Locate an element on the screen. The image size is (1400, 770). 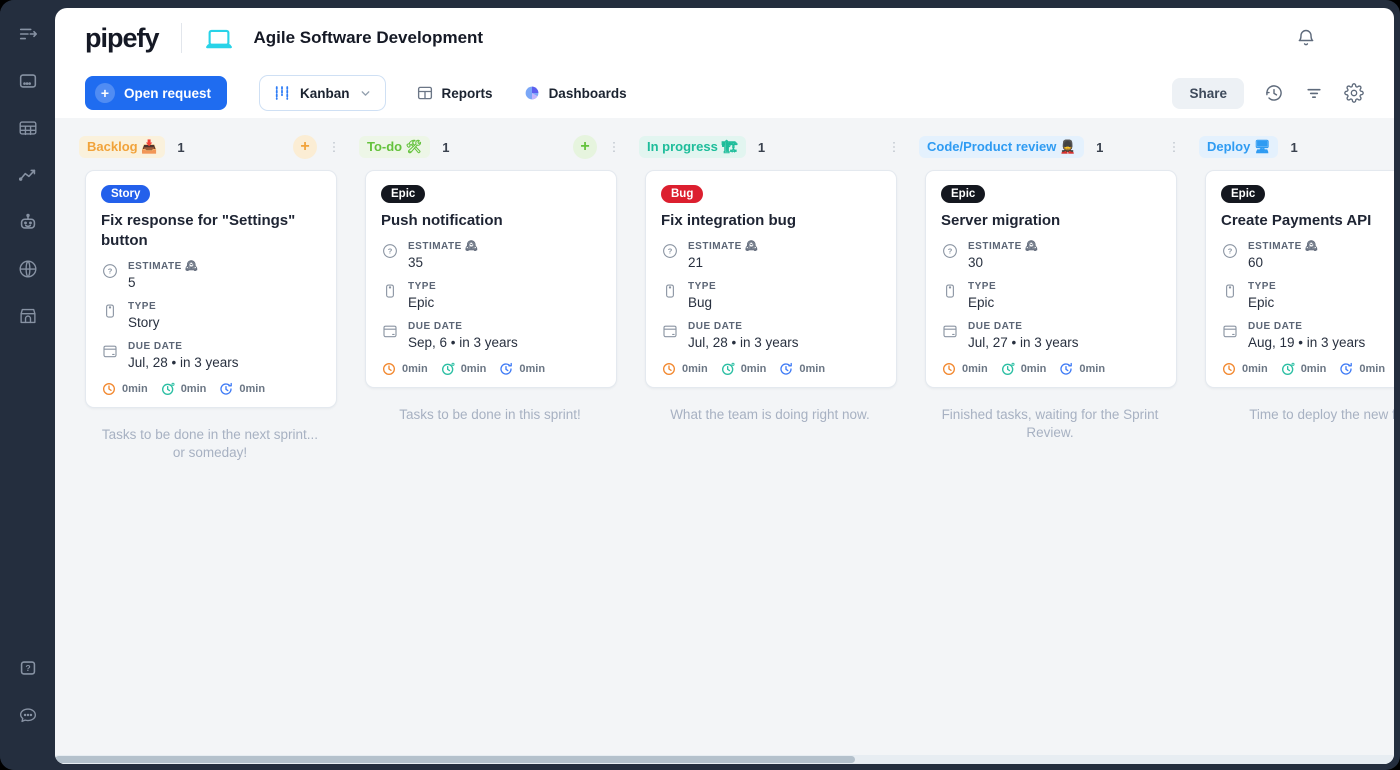
kanban-view-icon is located at coordinates (282, 93).